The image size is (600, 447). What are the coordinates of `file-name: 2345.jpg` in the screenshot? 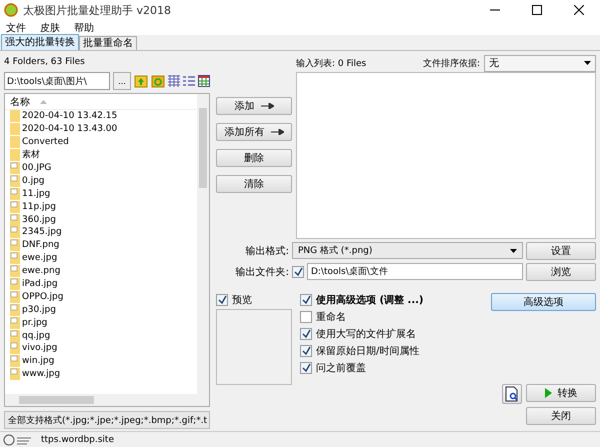 It's located at (42, 232).